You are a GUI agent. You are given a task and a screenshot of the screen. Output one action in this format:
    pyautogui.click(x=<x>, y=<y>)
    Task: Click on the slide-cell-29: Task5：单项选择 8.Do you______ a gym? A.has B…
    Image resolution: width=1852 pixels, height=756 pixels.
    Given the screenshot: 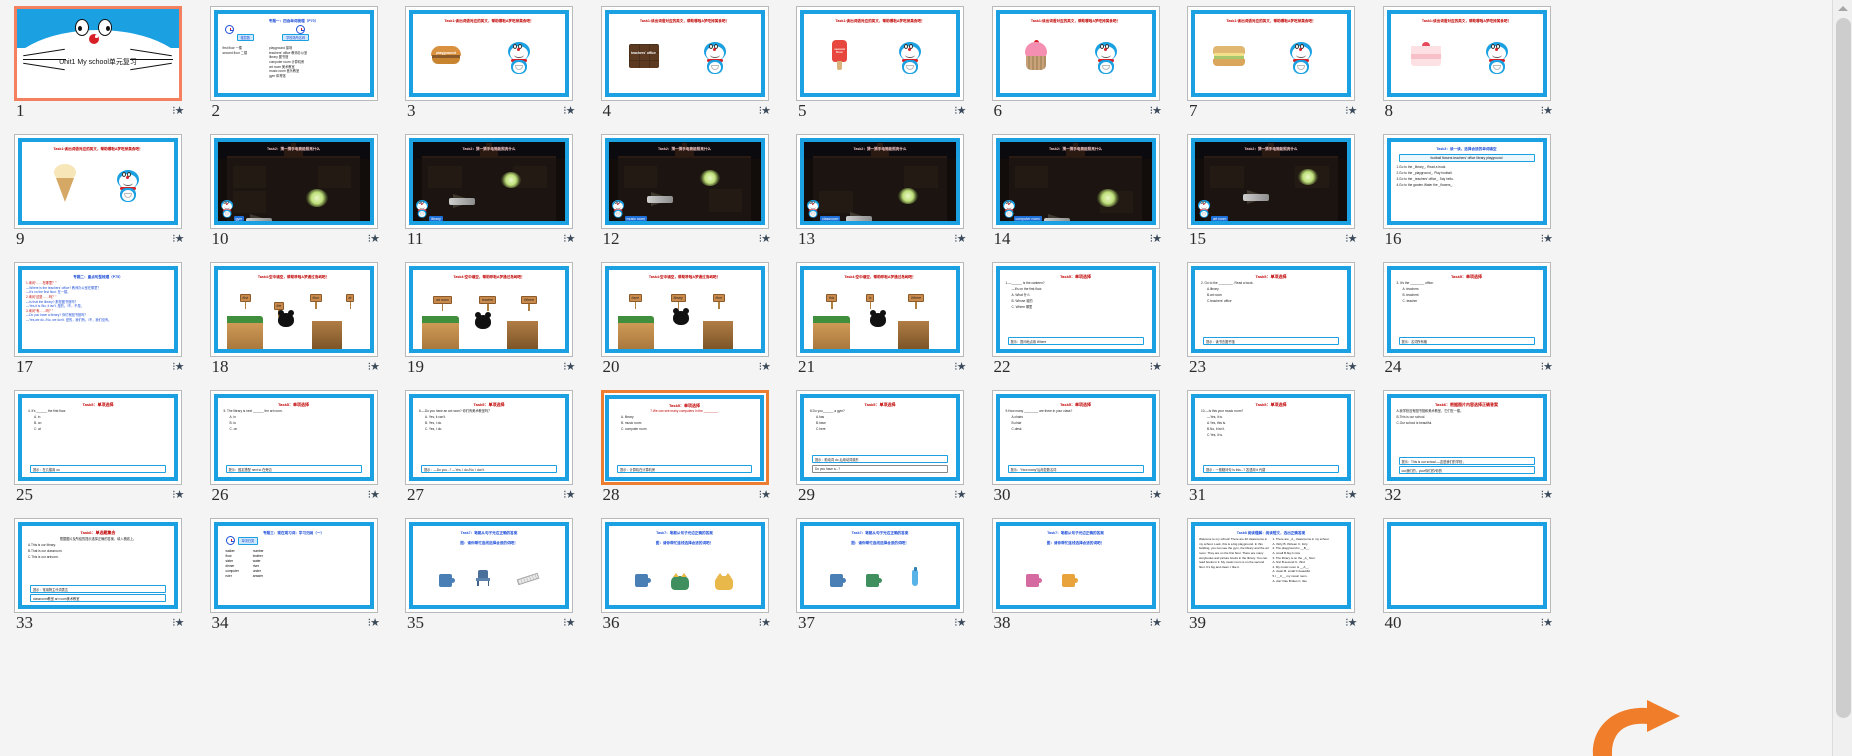 What is the action you would take?
    pyautogui.click(x=890, y=450)
    